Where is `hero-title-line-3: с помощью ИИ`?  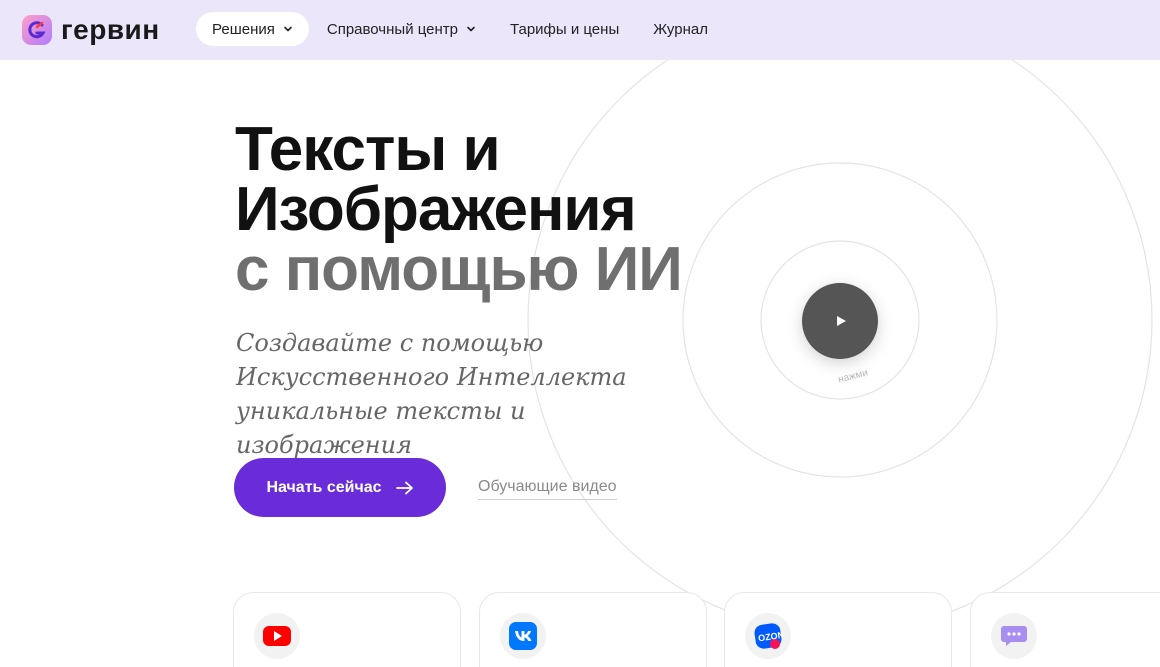 hero-title-line-3: с помощью ИИ is located at coordinates (459, 269).